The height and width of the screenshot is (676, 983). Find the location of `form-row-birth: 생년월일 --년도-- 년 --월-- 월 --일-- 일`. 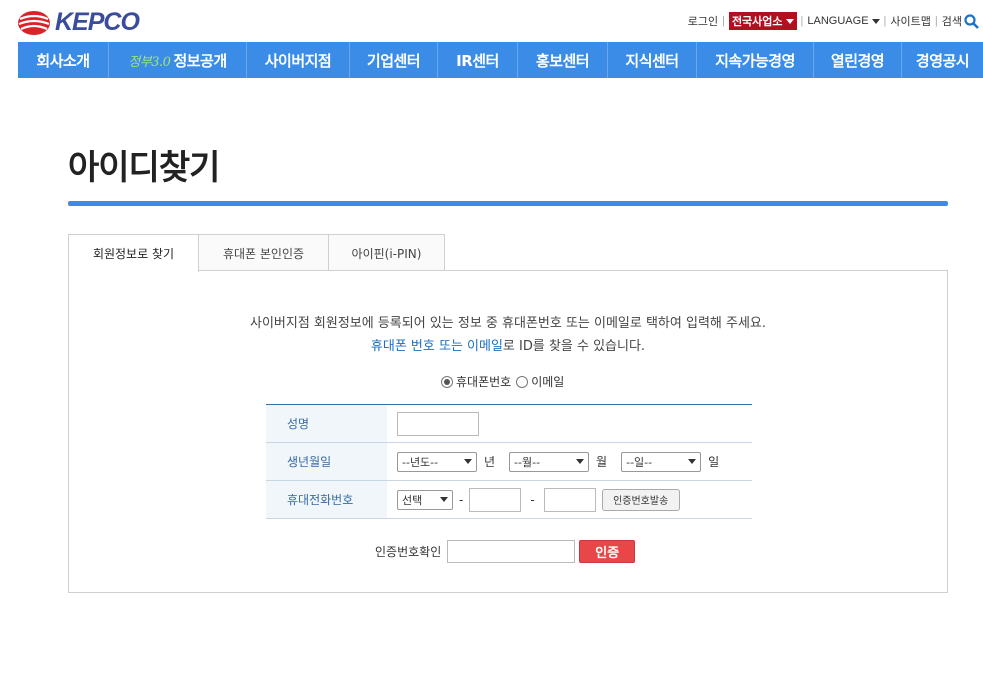

form-row-birth: 생년월일 --년도-- 년 --월-- 월 --일-- 일 is located at coordinates (509, 462).